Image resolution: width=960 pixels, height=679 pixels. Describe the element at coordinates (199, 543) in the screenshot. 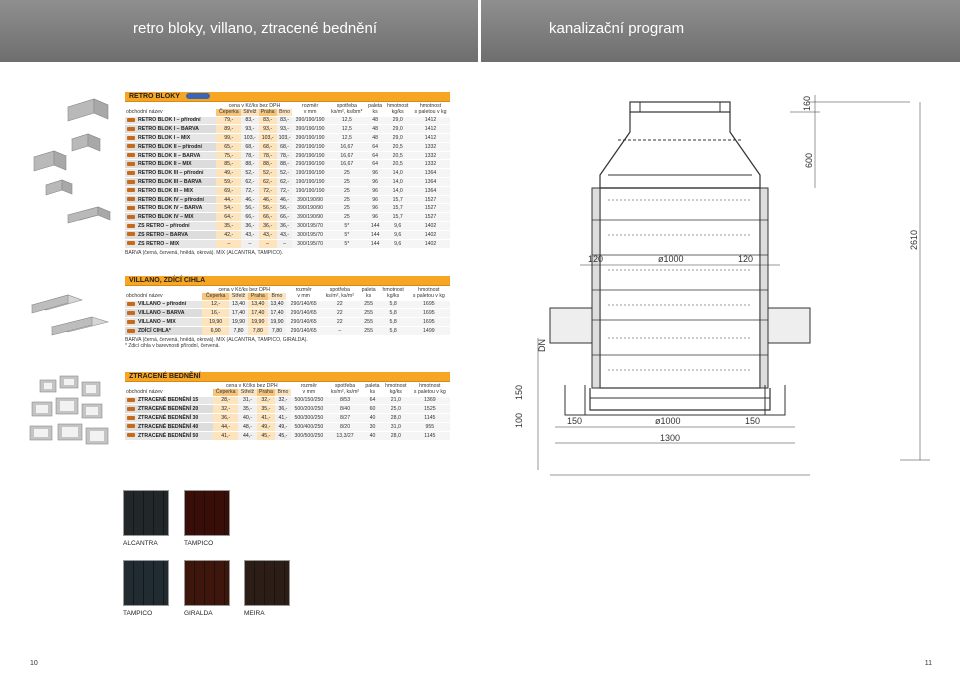

I see `swatch-label: TAMPICO` at that location.